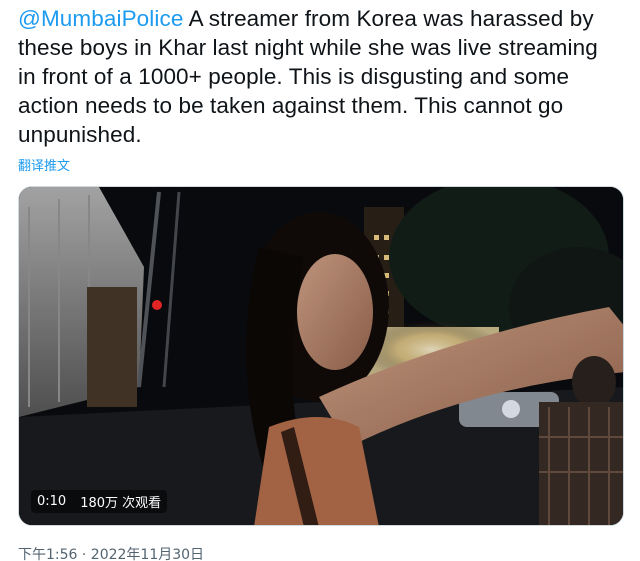 This screenshot has height=561, width=640. I want to click on translate-tweet-link: 翻译推文, so click(44, 164).